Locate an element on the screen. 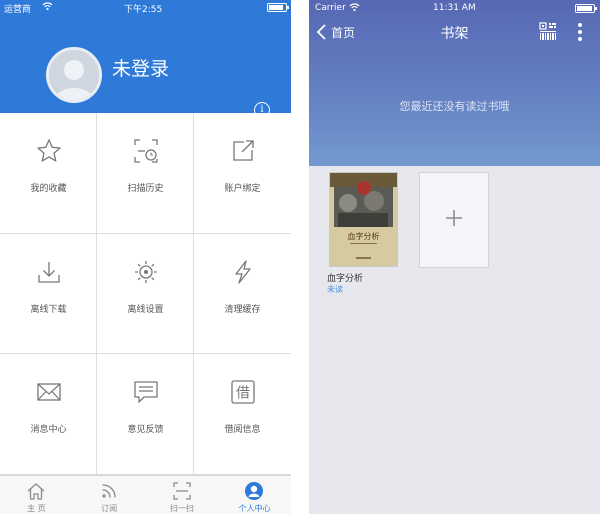 This screenshot has width=600, height=514. status-bar: Carrier 11:31 AM is located at coordinates (454, 8).